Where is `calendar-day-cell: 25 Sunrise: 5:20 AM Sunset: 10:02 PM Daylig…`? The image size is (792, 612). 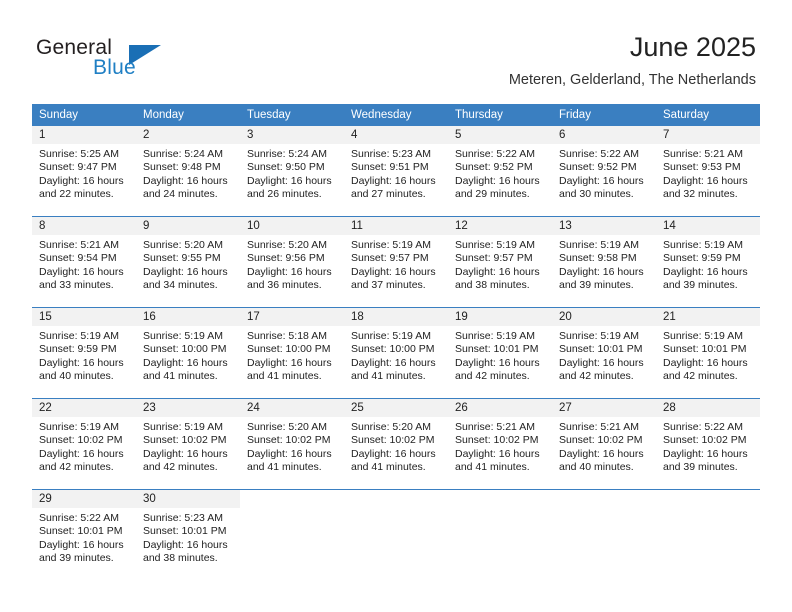 calendar-day-cell: 25 Sunrise: 5:20 AM Sunset: 10:02 PM Daylig… is located at coordinates (396, 444).